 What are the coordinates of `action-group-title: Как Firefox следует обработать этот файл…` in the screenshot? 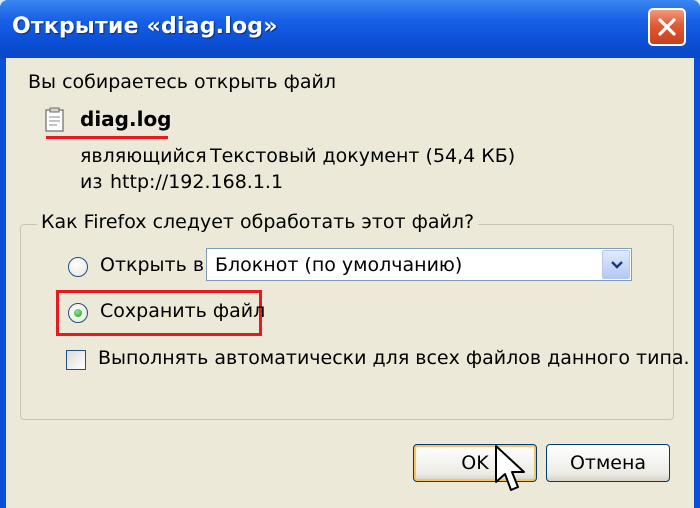 It's located at (258, 222).